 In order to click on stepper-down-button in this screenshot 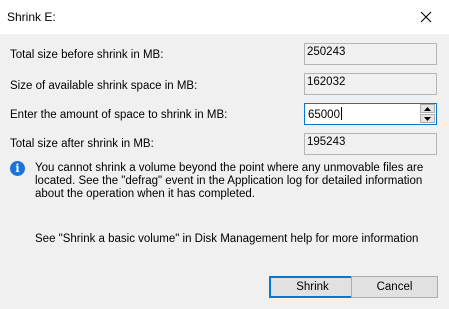, I will do `click(427, 118)`.